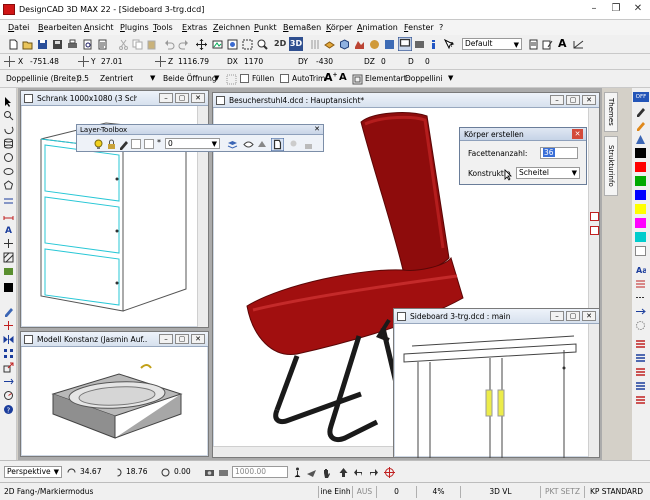 This screenshot has width=650, height=500. I want to click on koerper-dialog-titlebar: Körper erstellen ✕, so click(523, 134).